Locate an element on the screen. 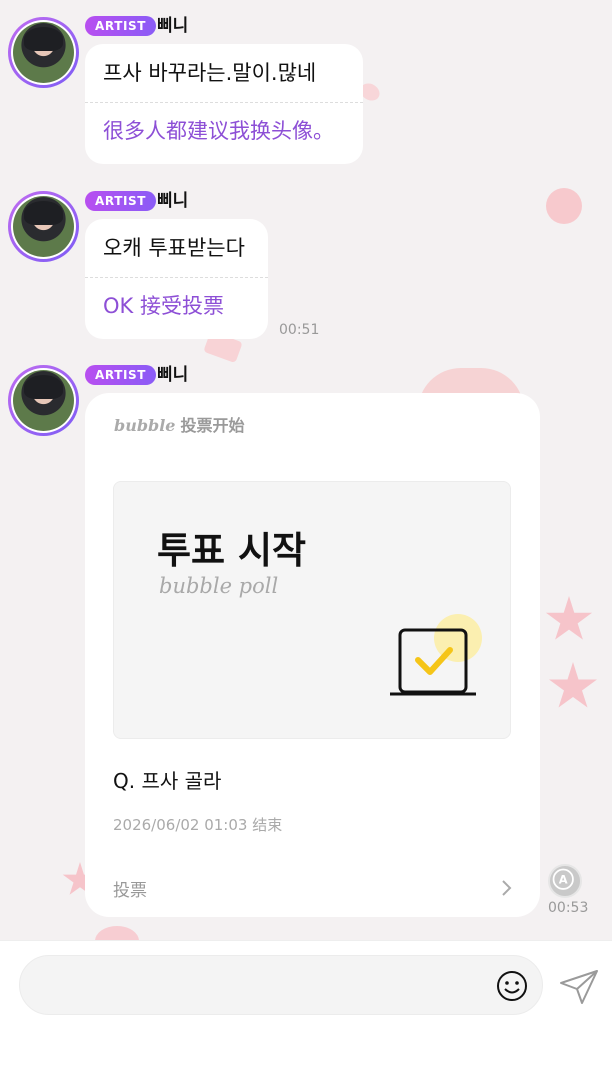 Image resolution: width=612 pixels, height=1080 pixels. svg-text: A is located at coordinates (563, 880).